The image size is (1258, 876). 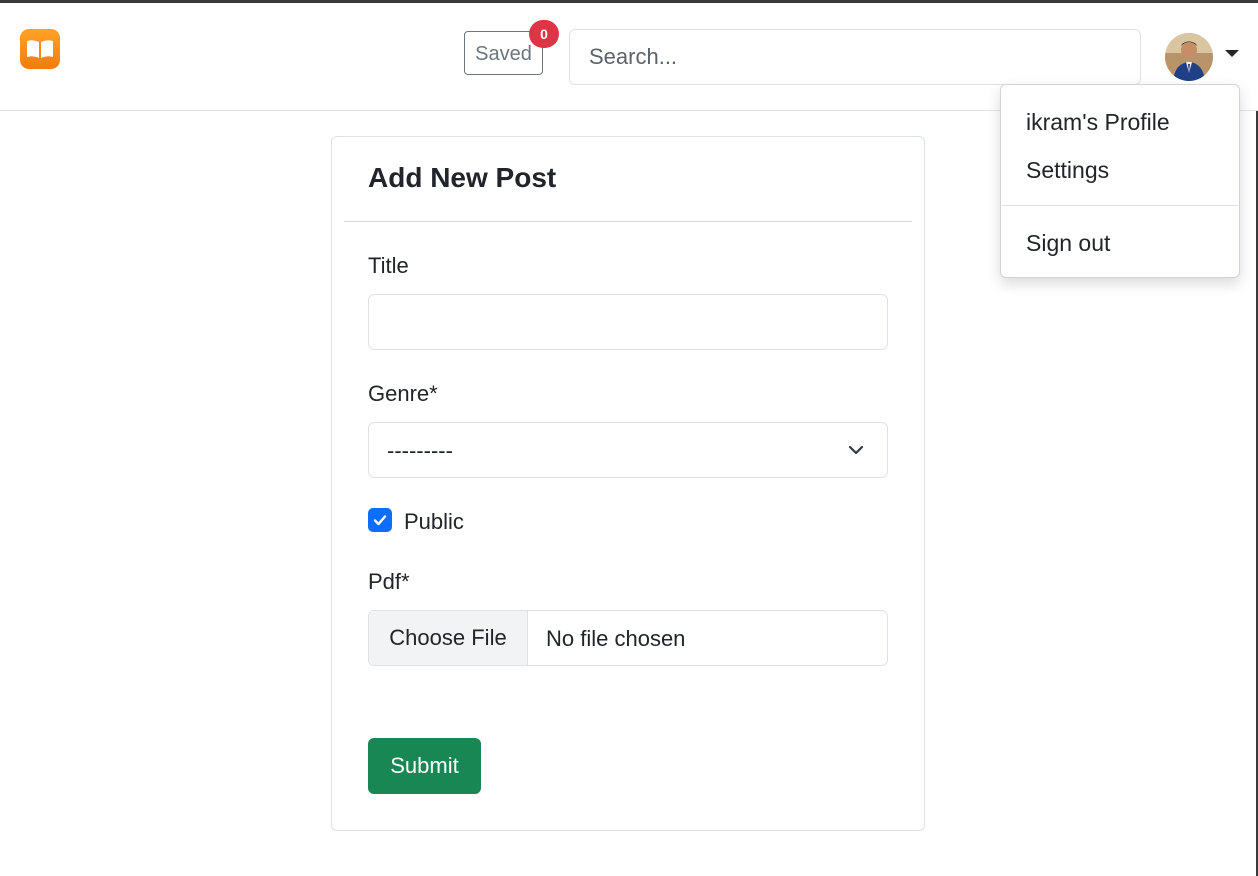 I want to click on card-title: Add New Post, so click(x=462, y=177).